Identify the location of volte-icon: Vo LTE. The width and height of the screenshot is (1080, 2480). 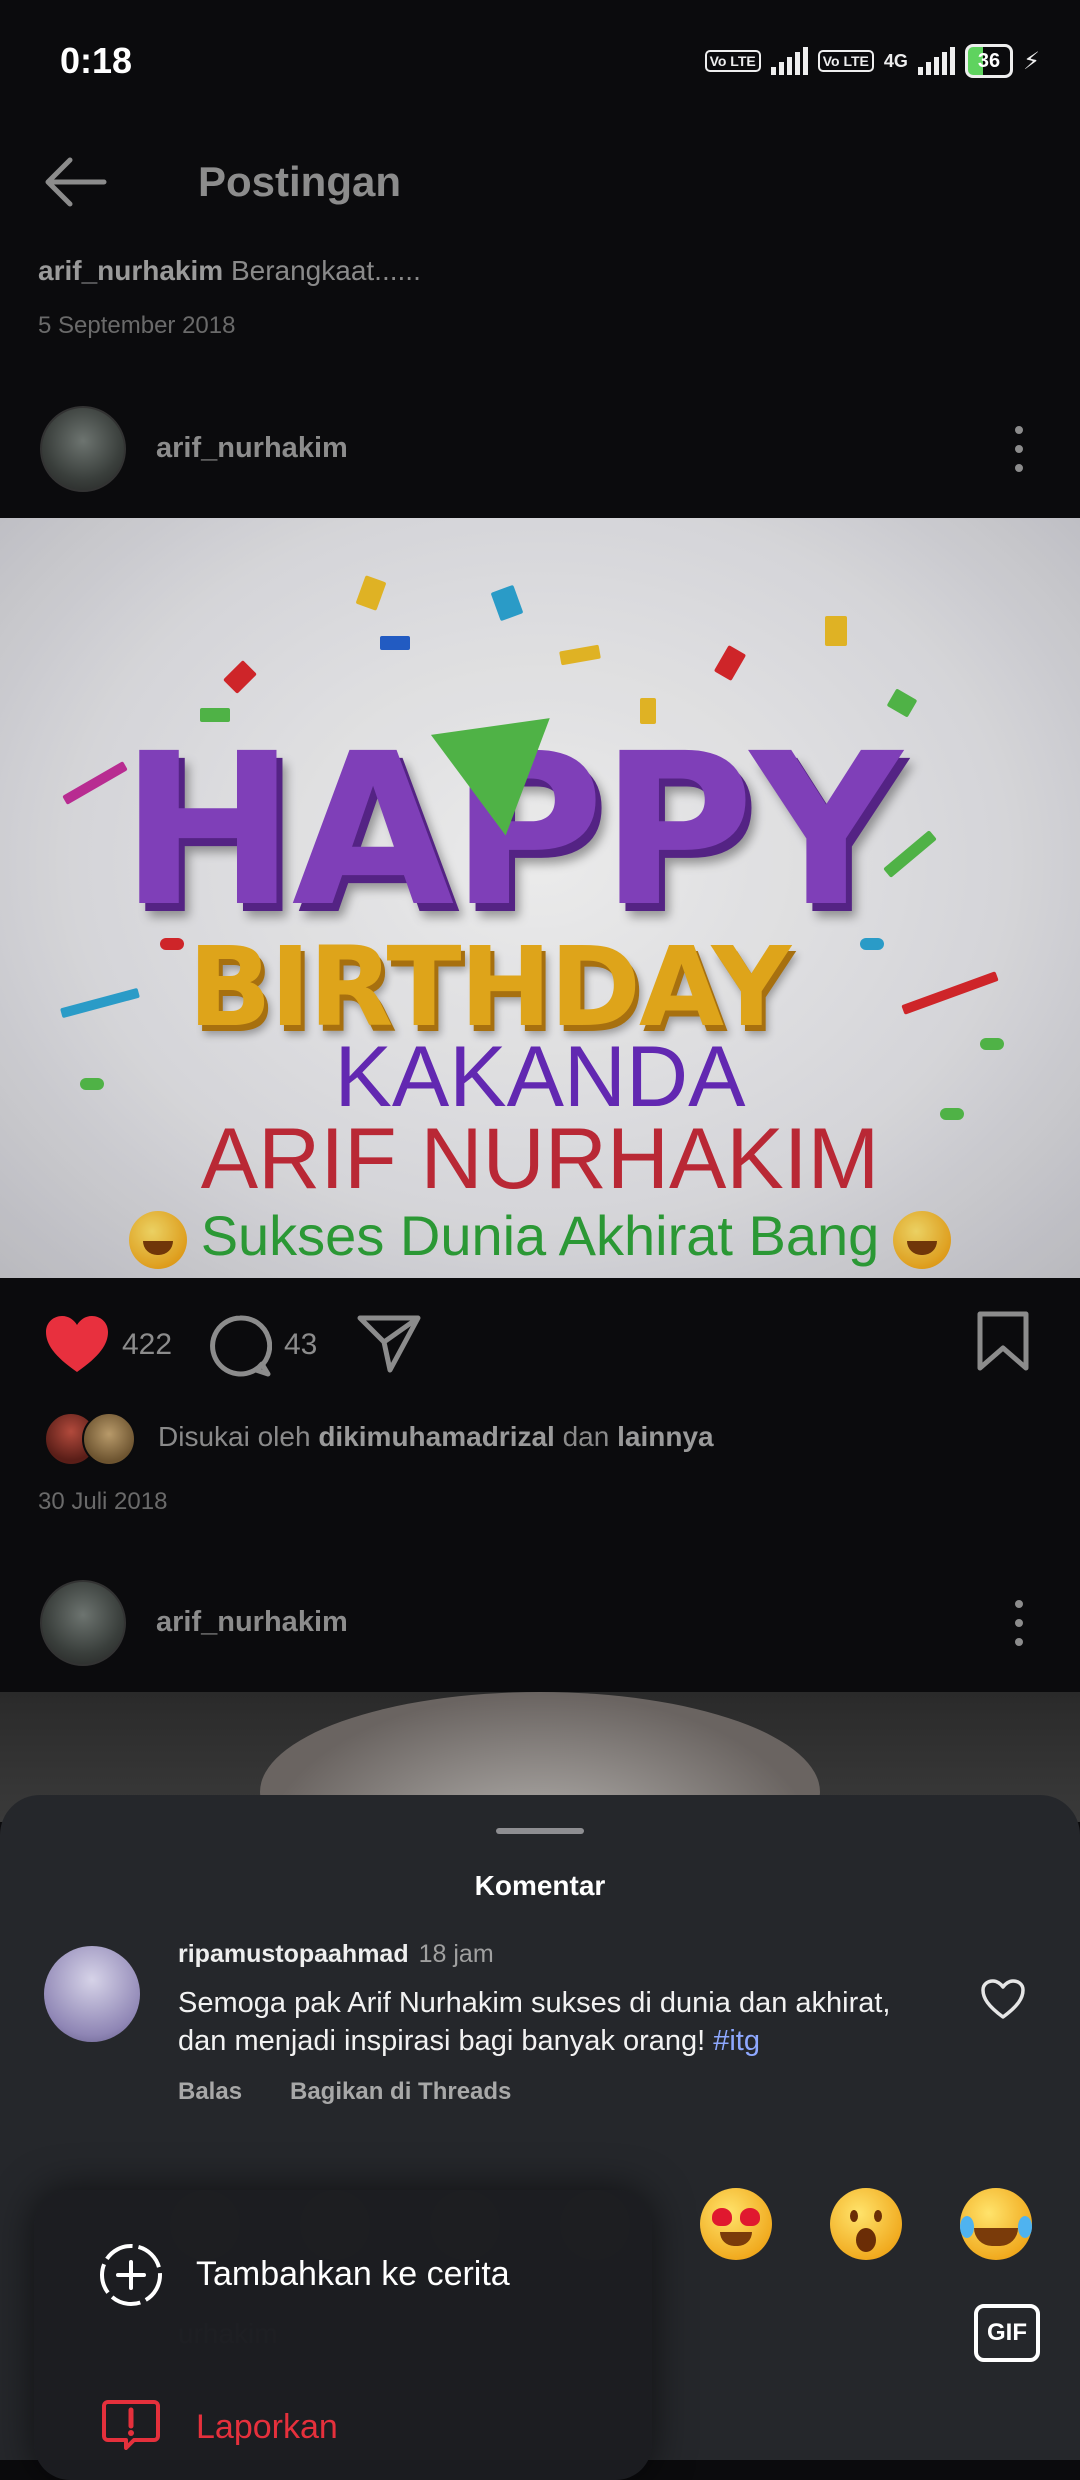
(732, 61).